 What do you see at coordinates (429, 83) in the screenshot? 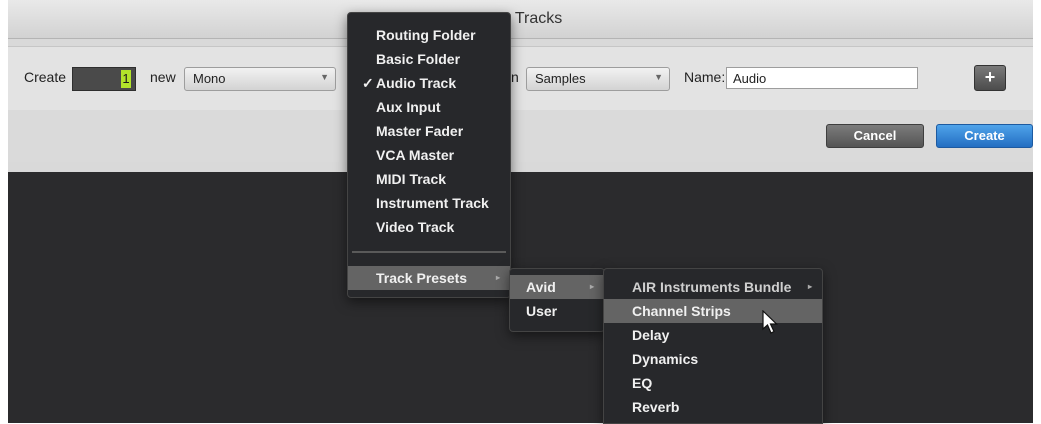
I see `menu-item-audio-track: ✓ Audio Track` at bounding box center [429, 83].